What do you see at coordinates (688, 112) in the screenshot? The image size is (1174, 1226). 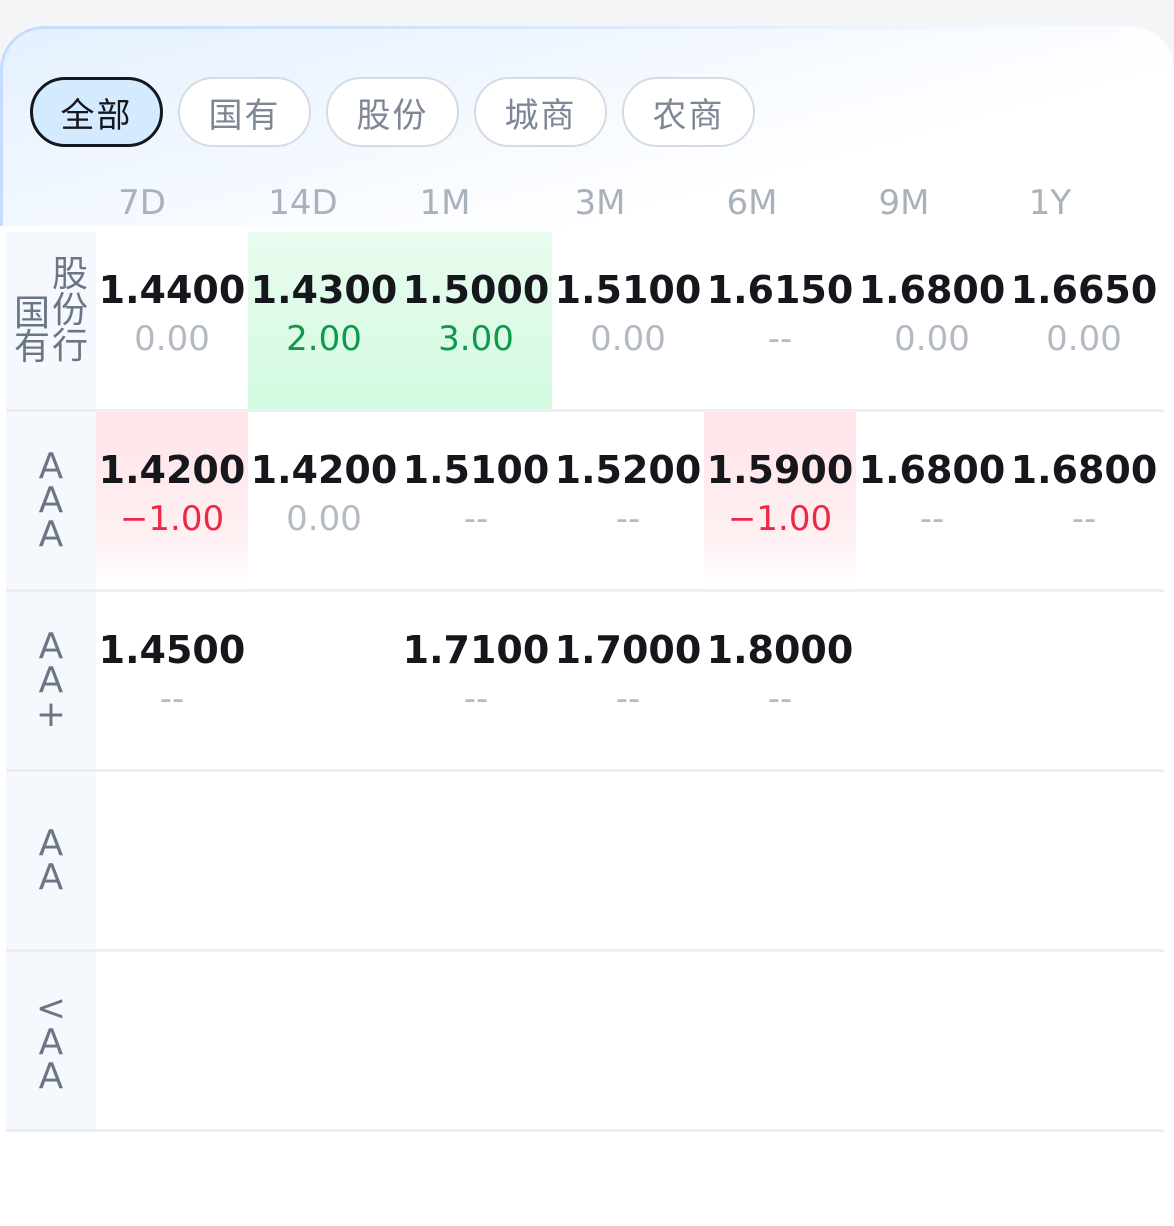 I see `filter-chip-rural-commercial: 农商` at bounding box center [688, 112].